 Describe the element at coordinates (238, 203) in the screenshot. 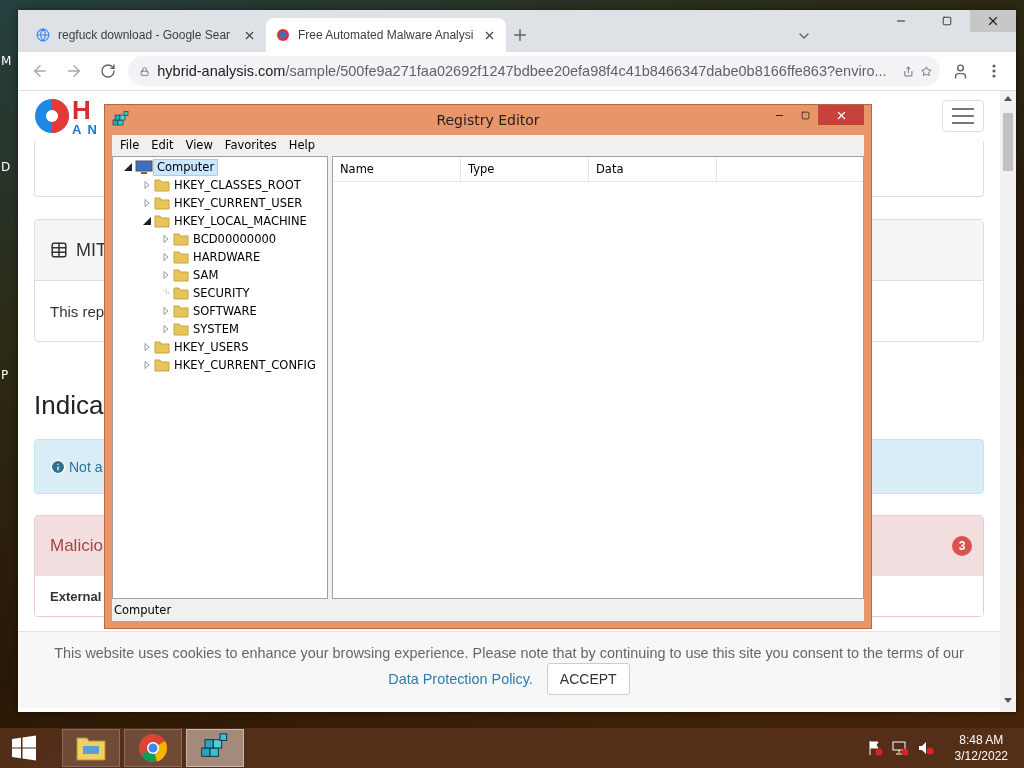

I see `tree-item: HKEY_CURRENT_USER` at that location.